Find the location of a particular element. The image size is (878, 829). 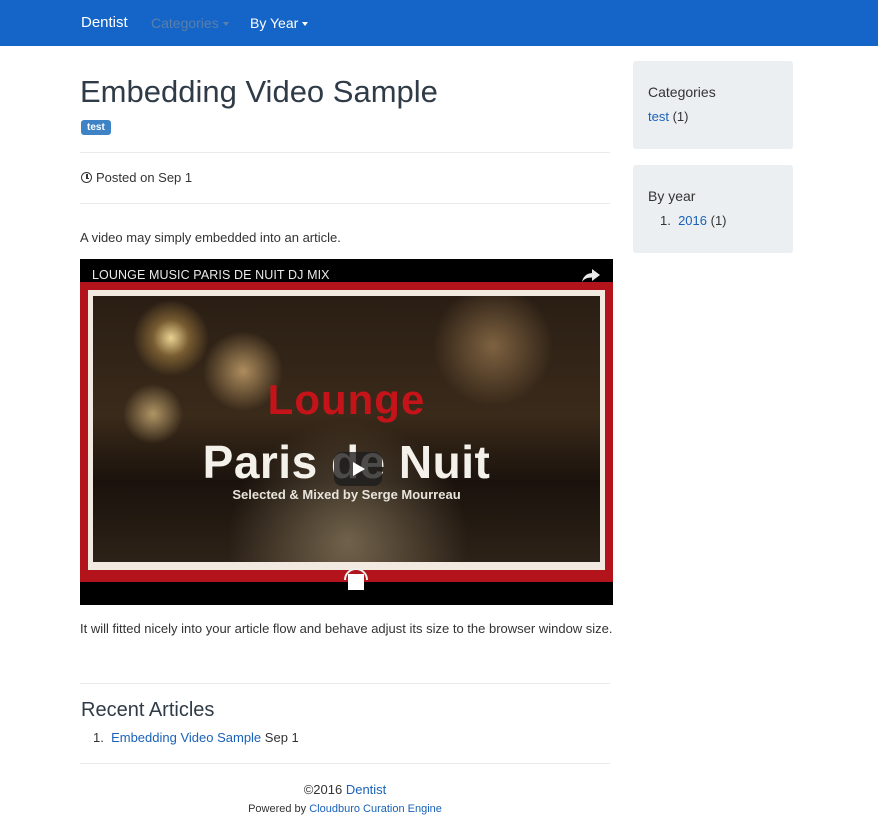

sidebar-category-item: test (1) is located at coordinates (668, 116).